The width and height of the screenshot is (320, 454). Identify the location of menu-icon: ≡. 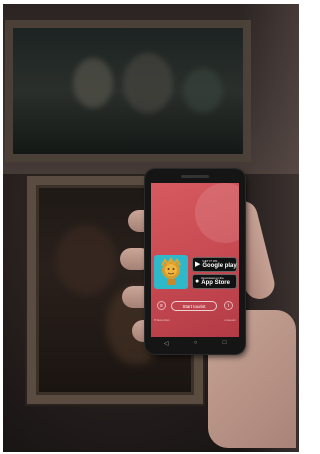
(161, 305).